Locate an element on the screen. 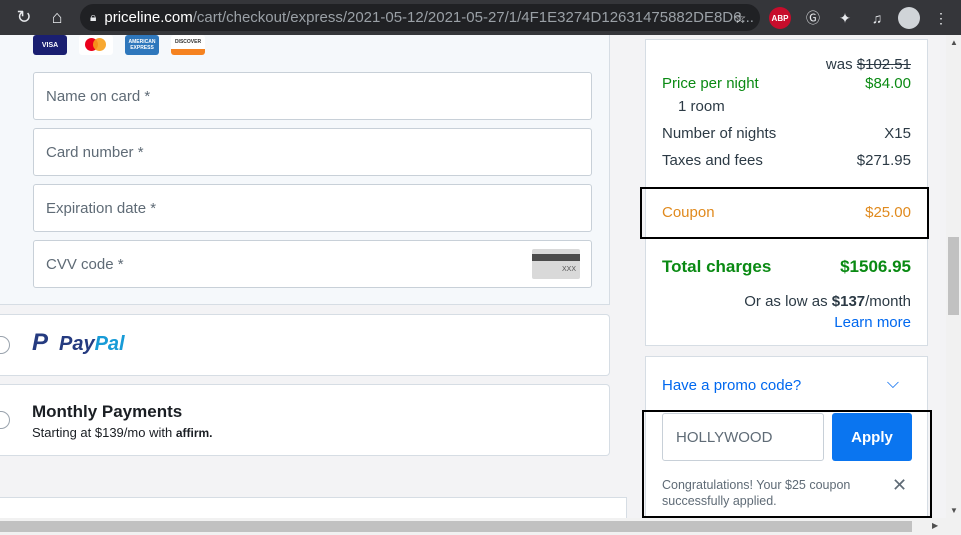 The height and width of the screenshot is (535, 961). total-charges-value: $1506.95 is located at coordinates (875, 266).